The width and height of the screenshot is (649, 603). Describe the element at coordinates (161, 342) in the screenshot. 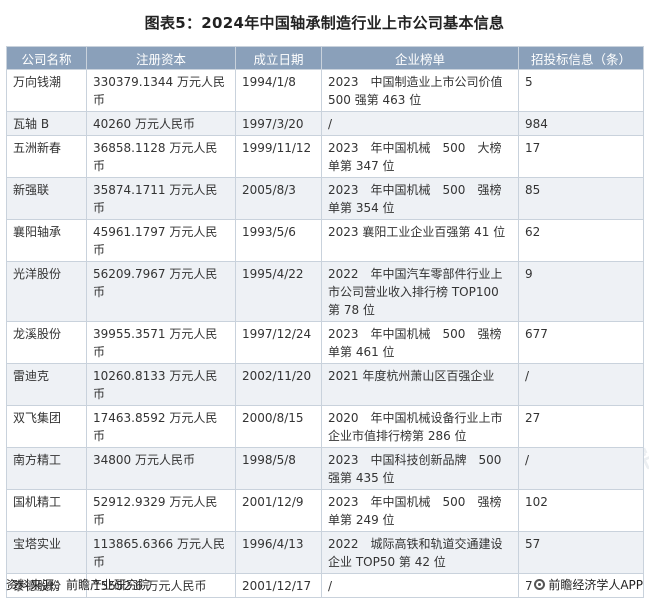

I see `cell-registered-capital: 39955.3571 万元人民币` at that location.